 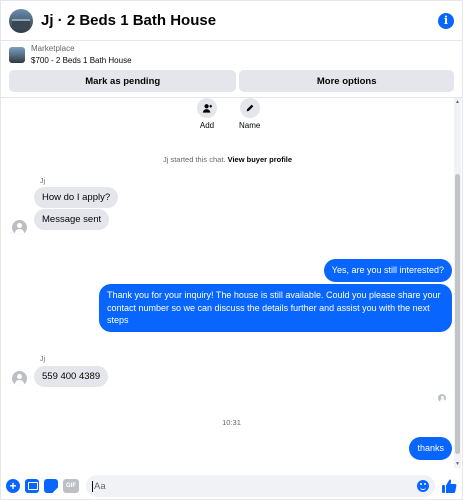 I want to click on chat-started-text: Jj started this chat., so click(x=194, y=159).